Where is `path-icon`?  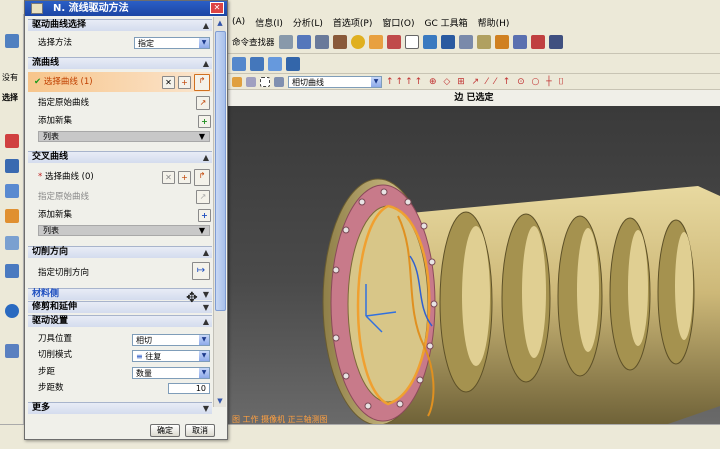
path-icon is located at coordinates (239, 63).